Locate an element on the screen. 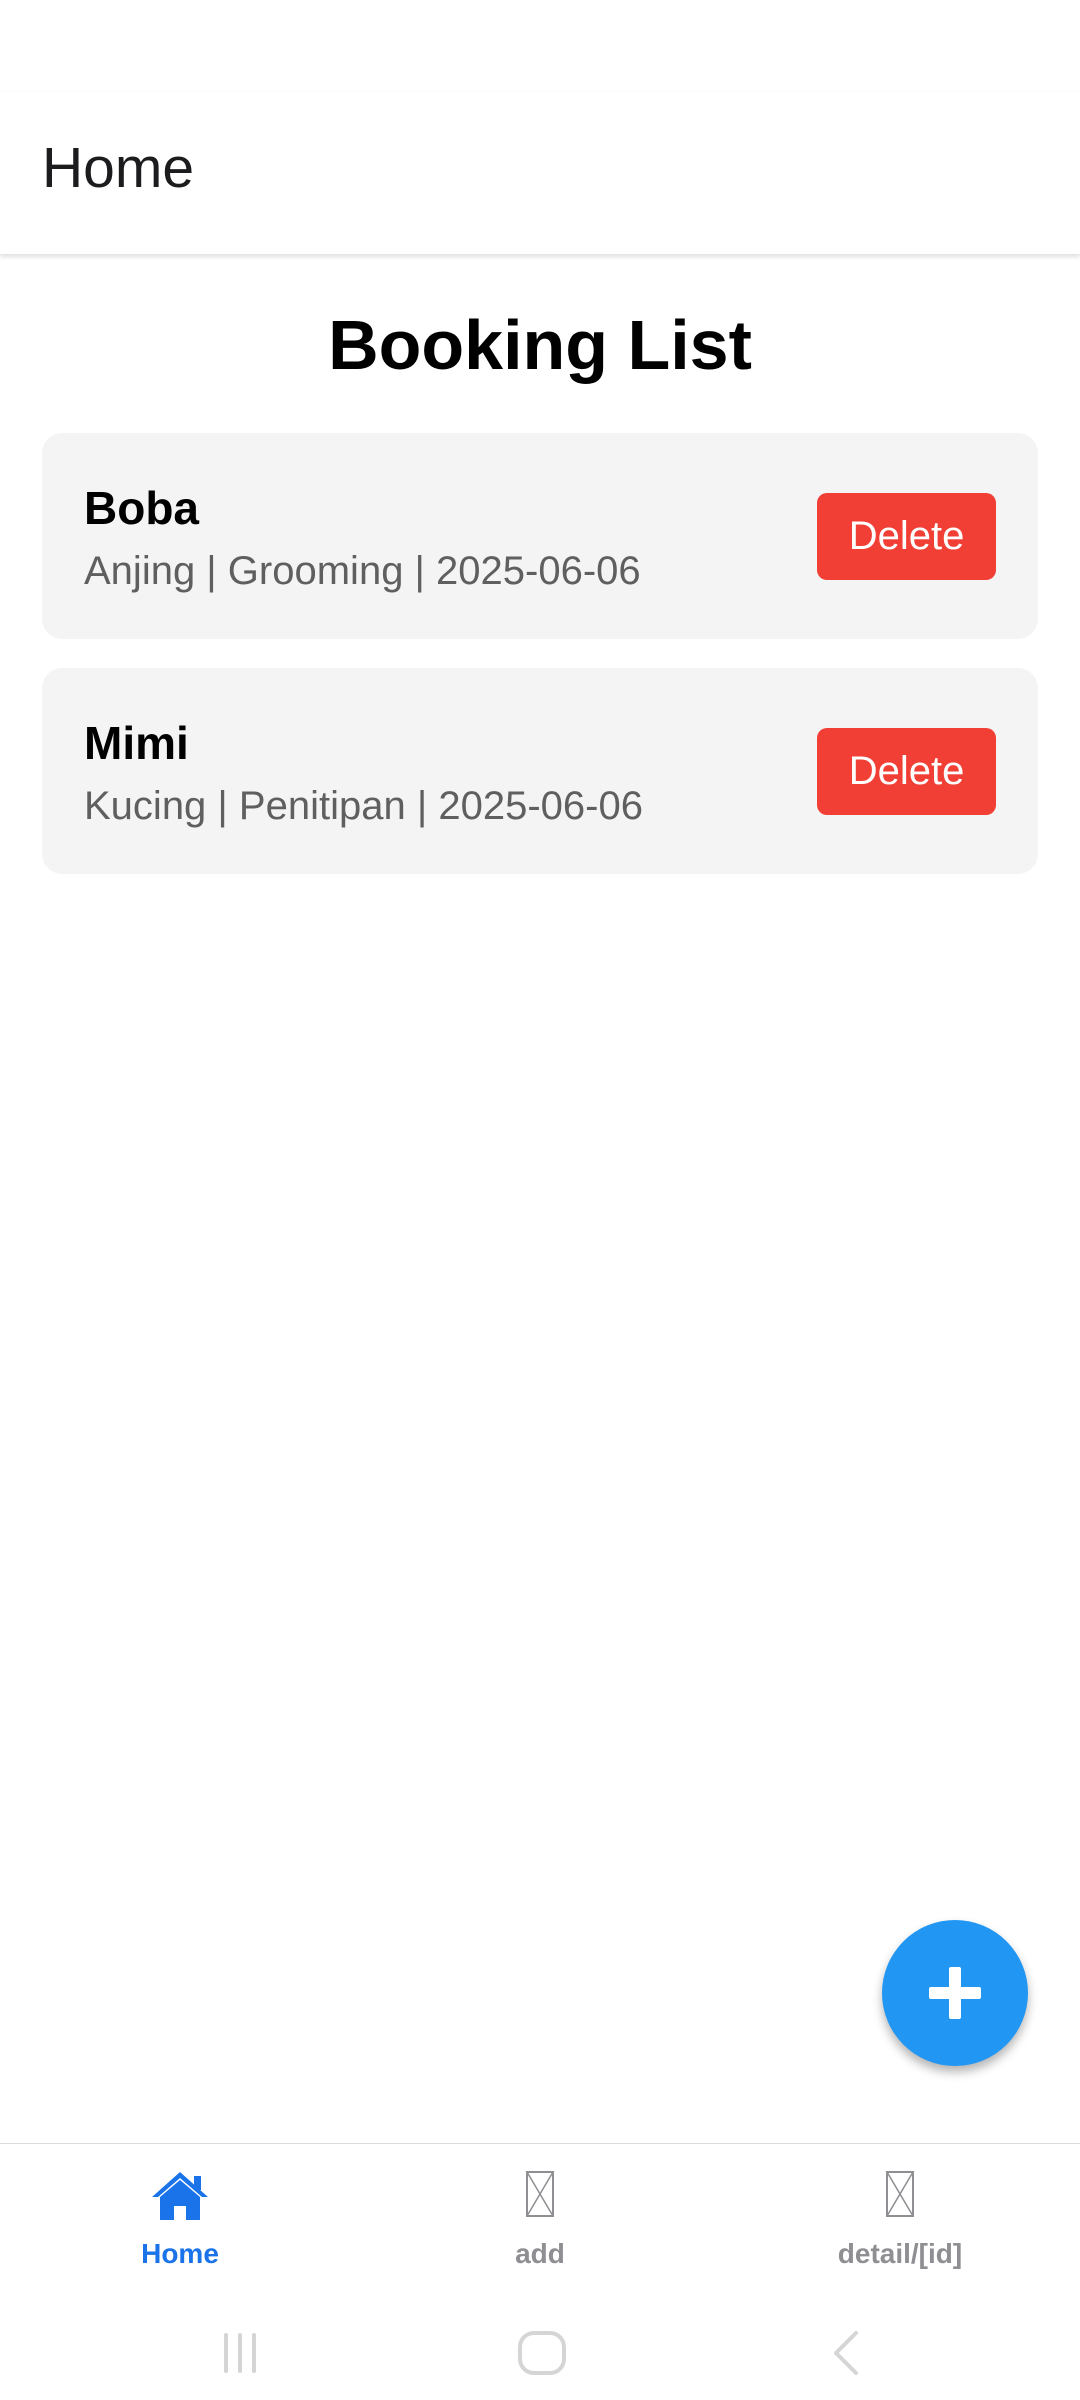 This screenshot has height=2400, width=1080. add-booking-button is located at coordinates (955, 1993).